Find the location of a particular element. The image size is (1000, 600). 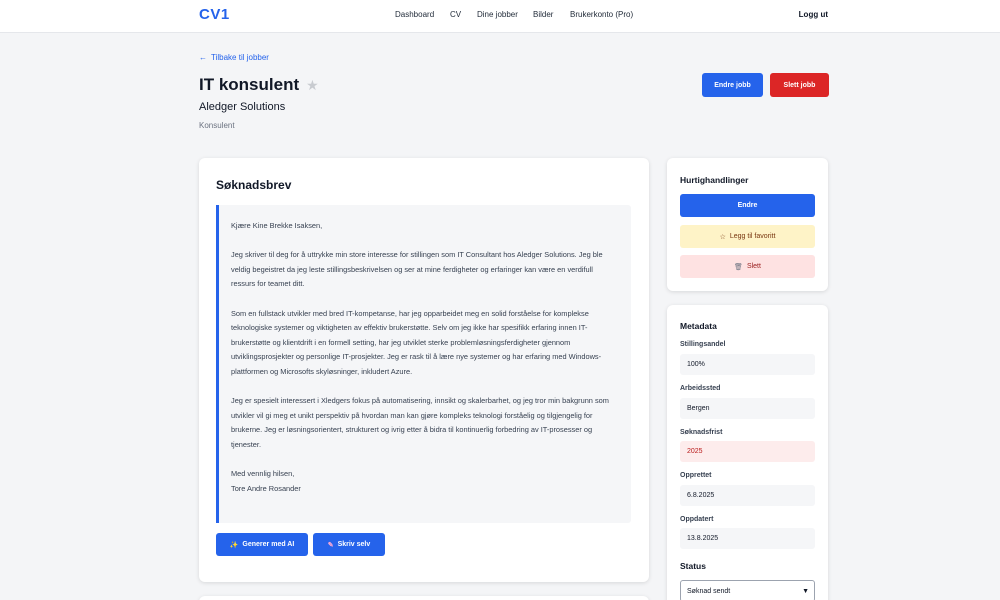

meta-label: Arbeidssted is located at coordinates (700, 388).